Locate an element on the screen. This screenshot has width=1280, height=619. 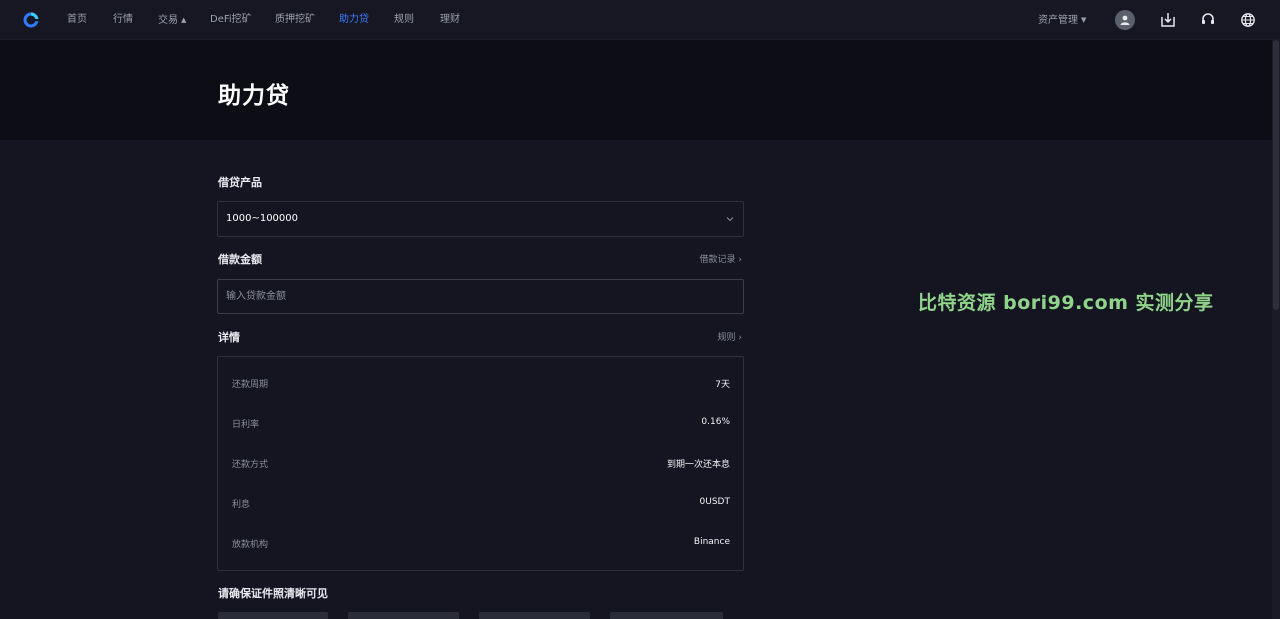
detail-value: 到期一次还本息 is located at coordinates (698, 465).